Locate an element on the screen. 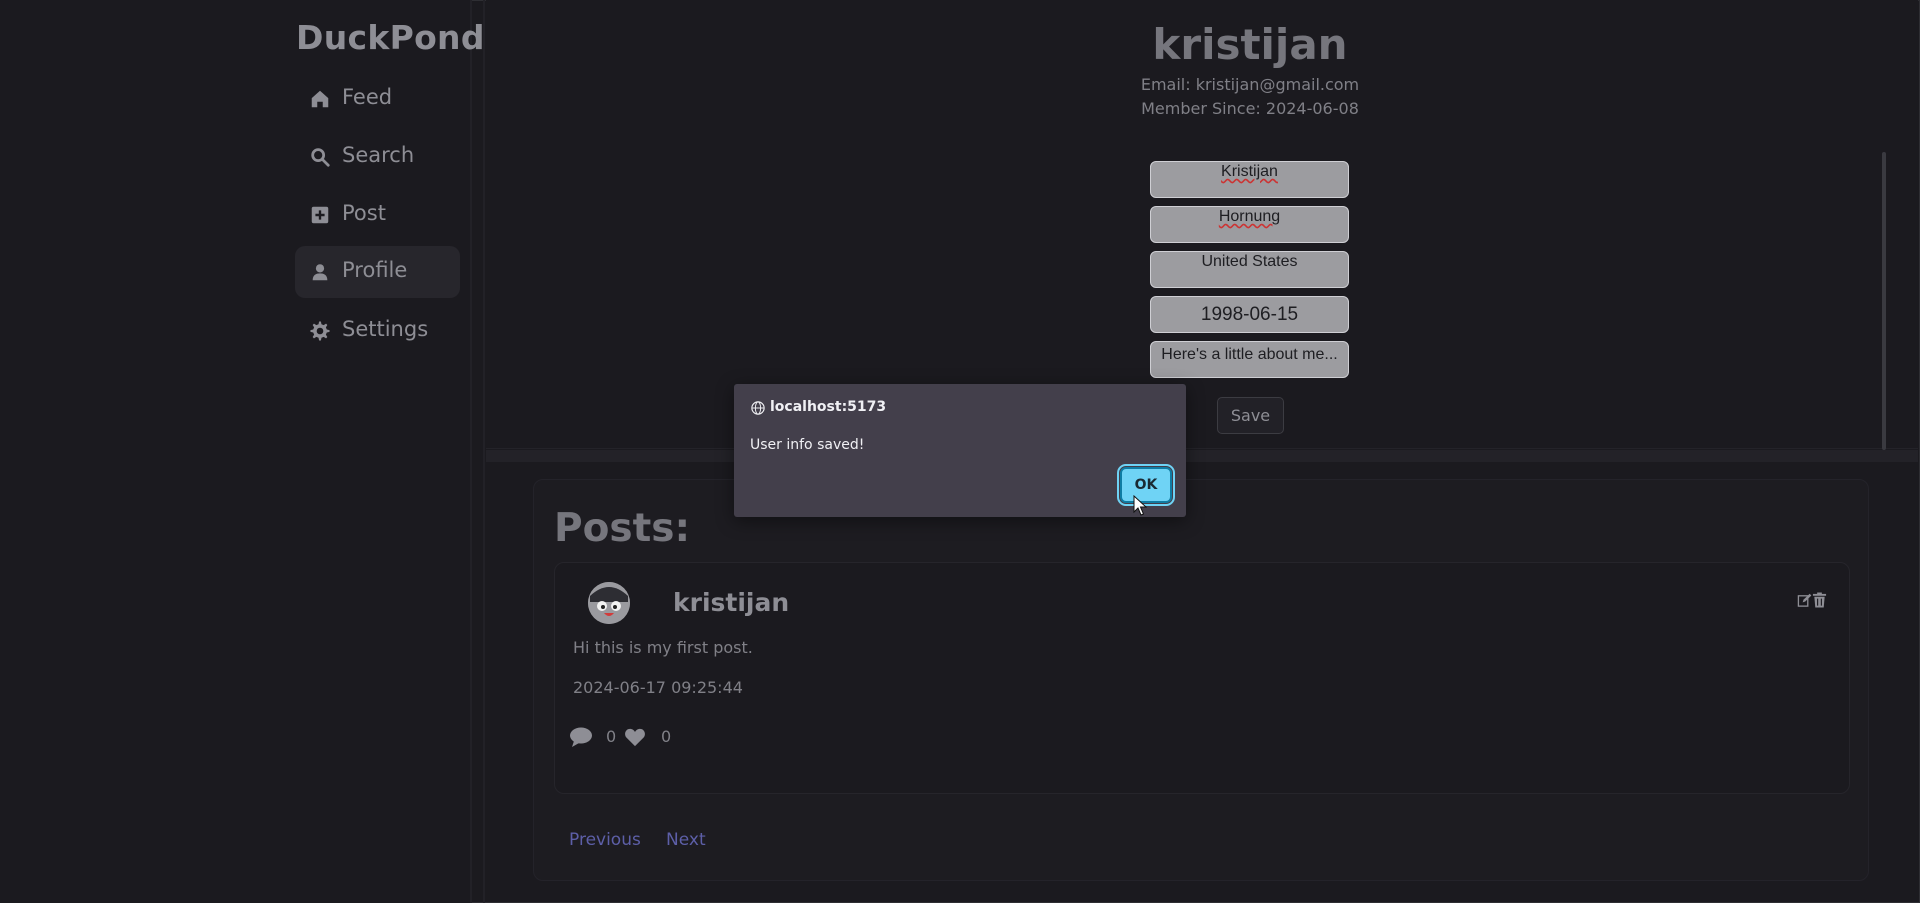 This screenshot has height=903, width=1920. plus-square-icon is located at coordinates (320, 215).